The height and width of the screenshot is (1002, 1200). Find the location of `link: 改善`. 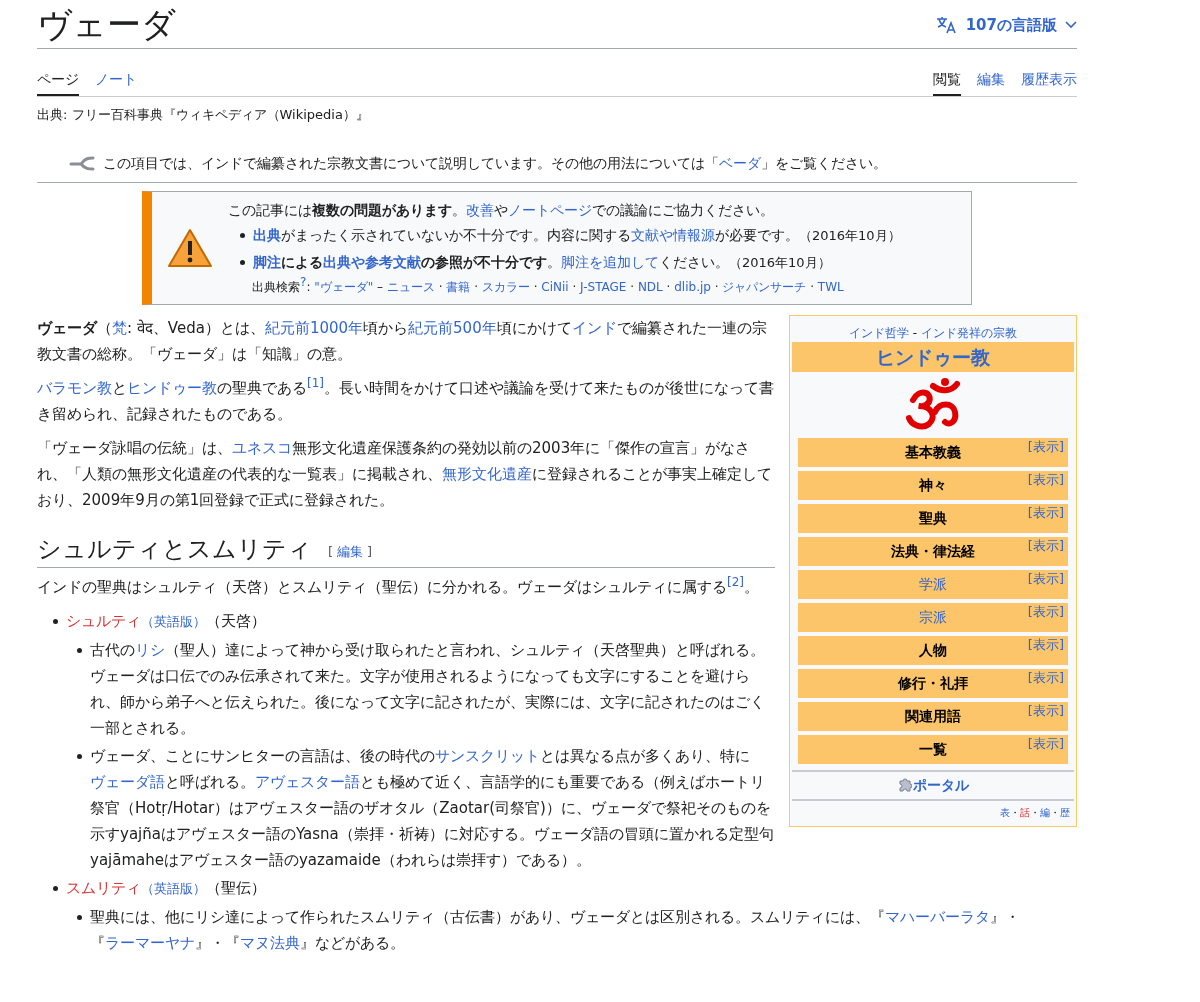

link: 改善 is located at coordinates (480, 209).